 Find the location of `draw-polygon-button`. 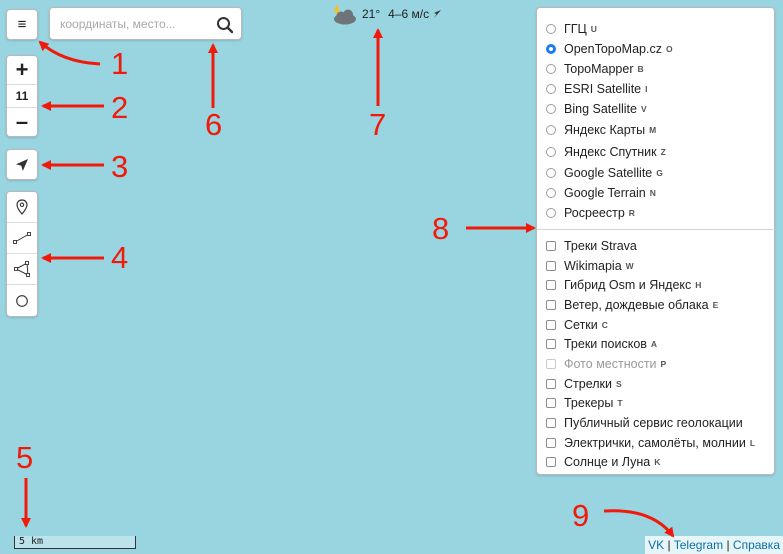

draw-polygon-button is located at coordinates (22, 269).